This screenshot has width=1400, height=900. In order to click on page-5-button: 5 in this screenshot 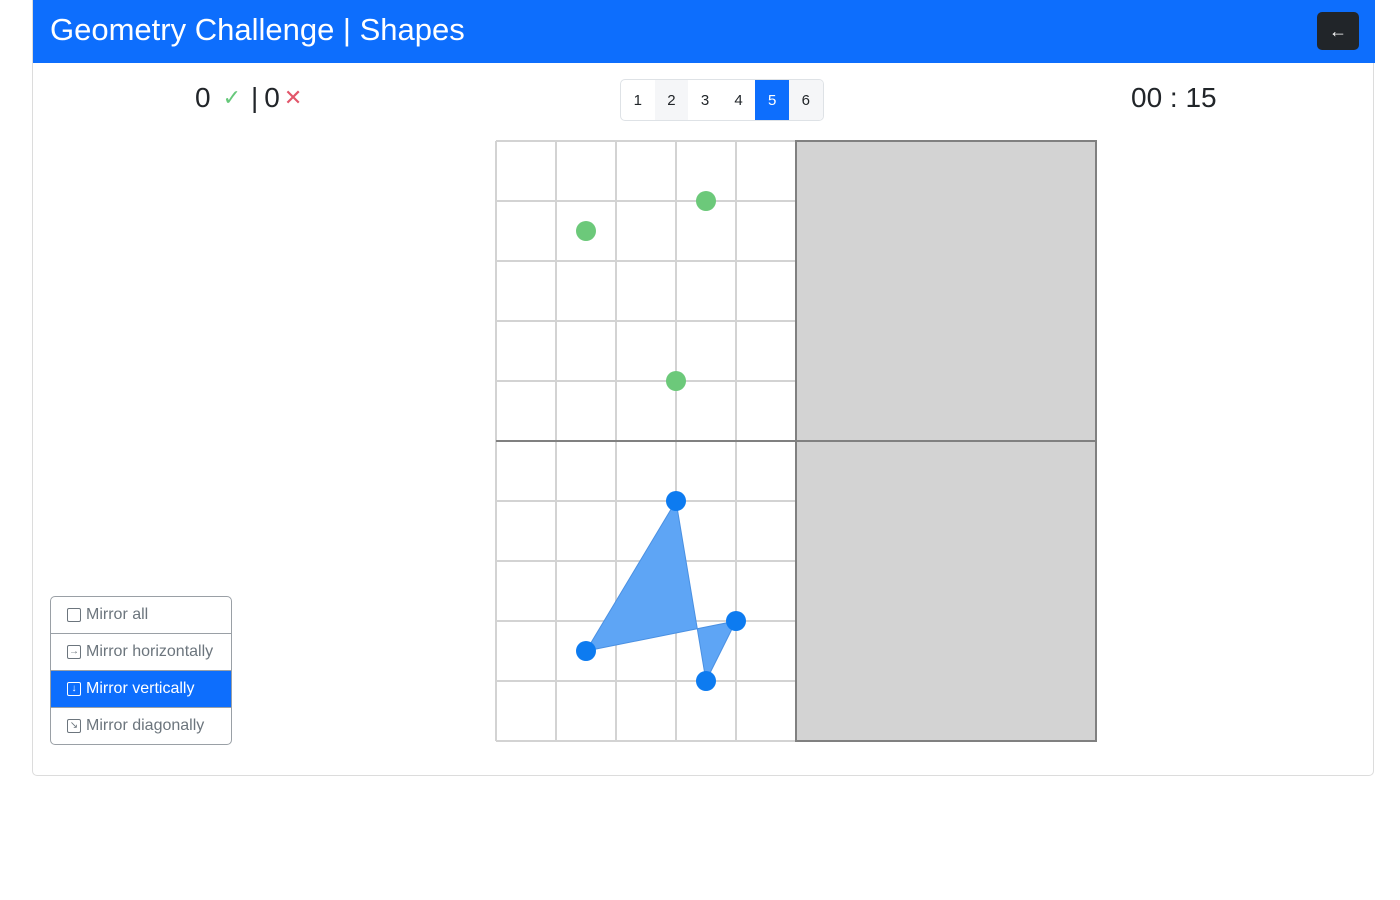, I will do `click(772, 100)`.